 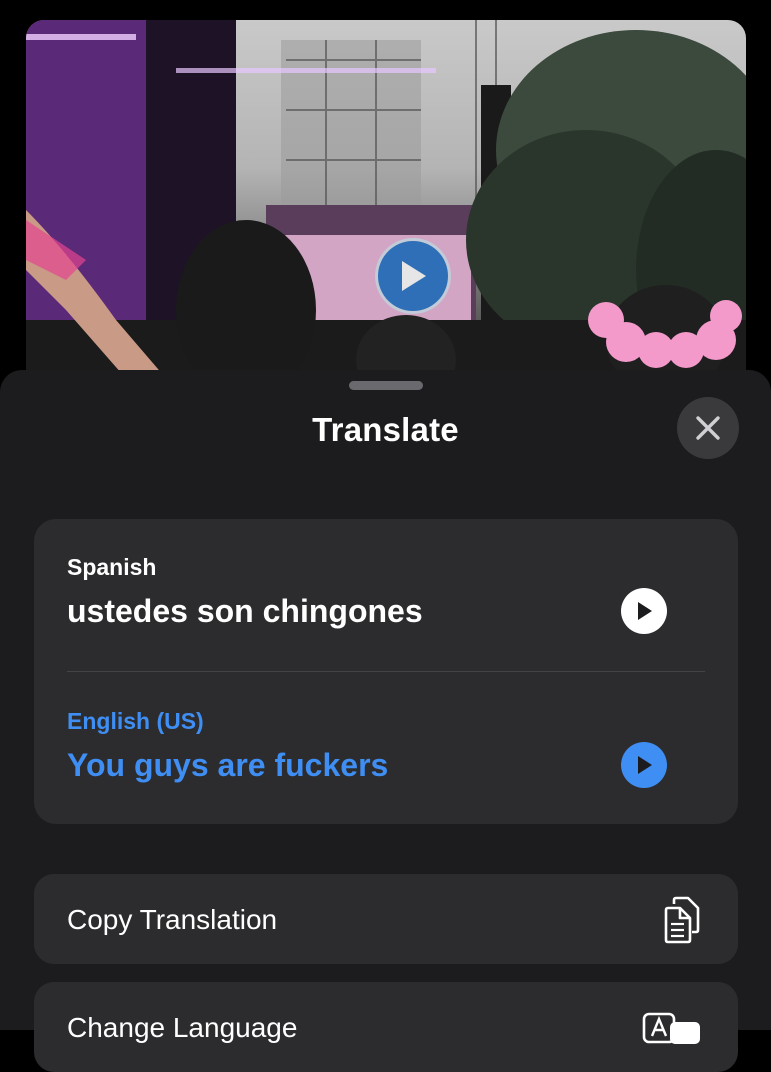 I want to click on close-button, so click(x=708, y=428).